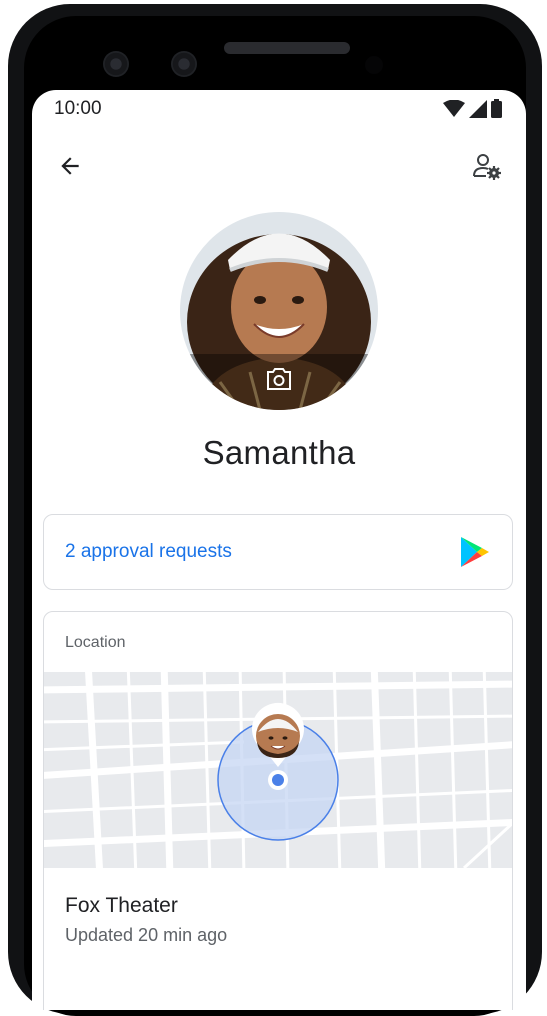 The height and width of the screenshot is (1016, 547). What do you see at coordinates (478, 108) in the screenshot?
I see `signal-icon` at bounding box center [478, 108].